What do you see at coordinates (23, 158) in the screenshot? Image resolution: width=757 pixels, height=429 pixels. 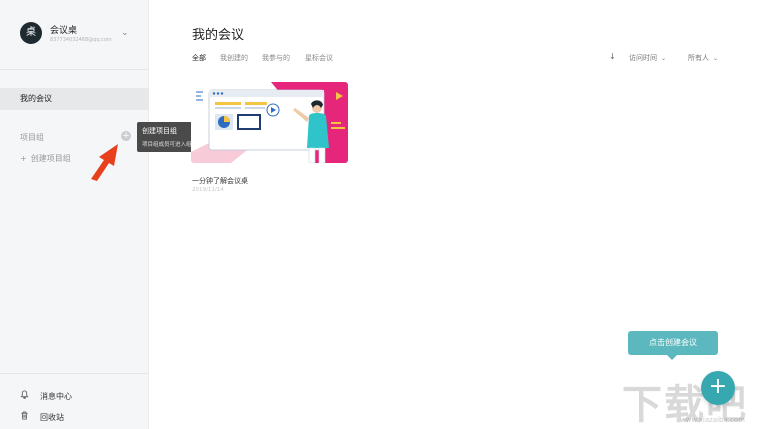 I see `plus-icon: +` at bounding box center [23, 158].